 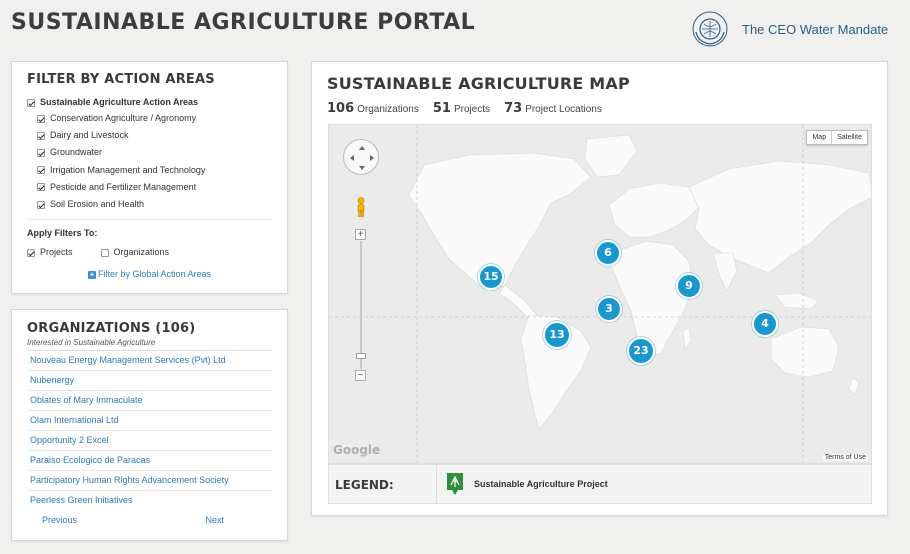 What do you see at coordinates (76, 152) in the screenshot?
I see `filter-item-label: Groundwater` at bounding box center [76, 152].